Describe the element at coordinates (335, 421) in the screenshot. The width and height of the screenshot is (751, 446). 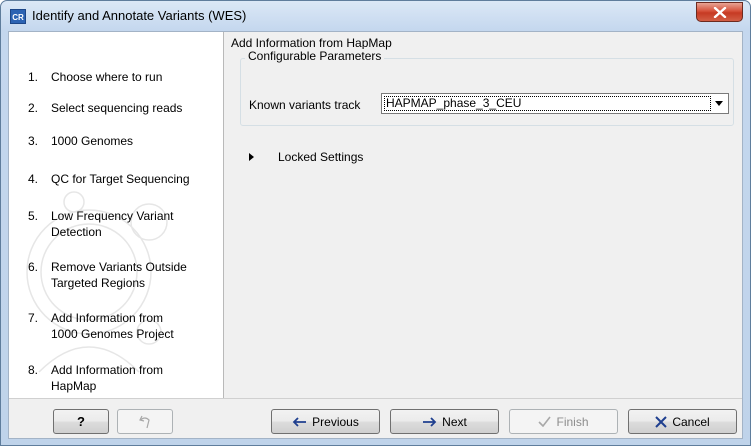
I see `previous-label: Previous` at that location.